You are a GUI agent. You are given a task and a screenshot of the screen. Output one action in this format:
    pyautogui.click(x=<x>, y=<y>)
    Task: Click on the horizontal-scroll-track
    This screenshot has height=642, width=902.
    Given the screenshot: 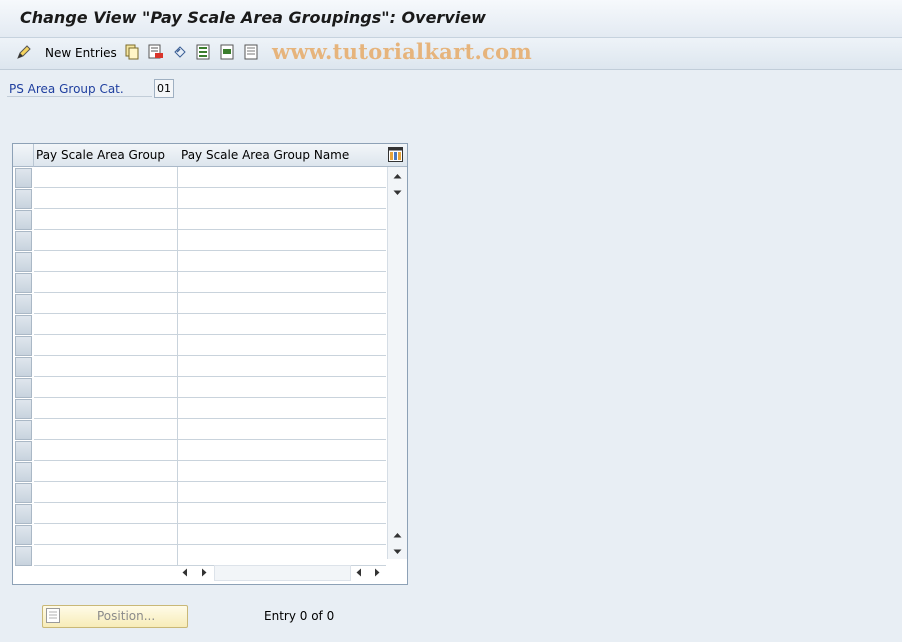 What is the action you would take?
    pyautogui.click(x=282, y=573)
    